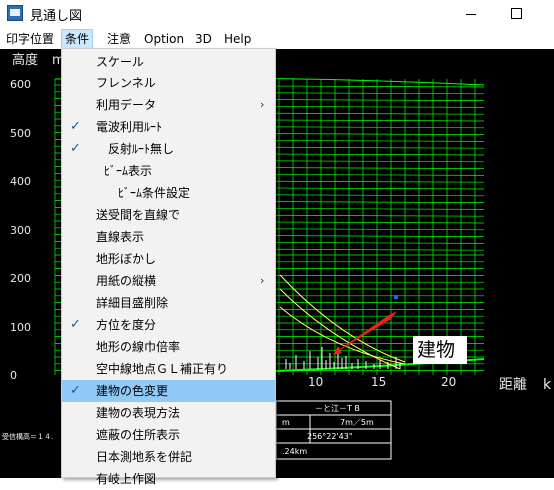  What do you see at coordinates (168, 237) in the screenshot?
I see `menu-item-8: 直線表示` at bounding box center [168, 237].